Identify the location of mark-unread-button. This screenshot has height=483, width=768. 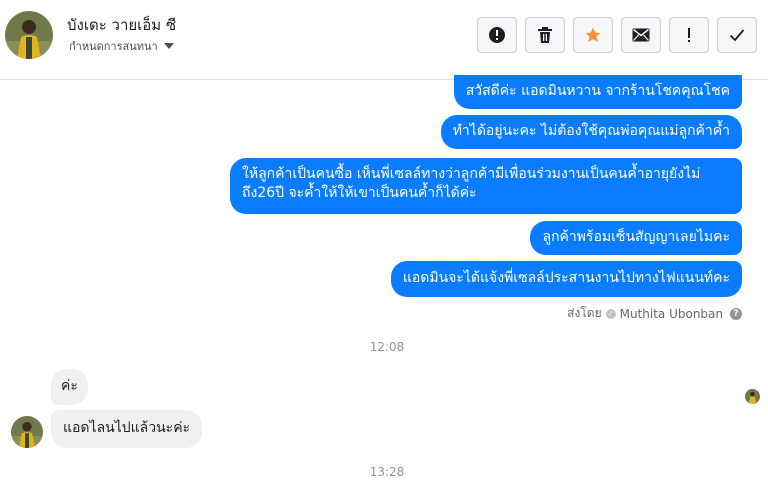
(641, 35).